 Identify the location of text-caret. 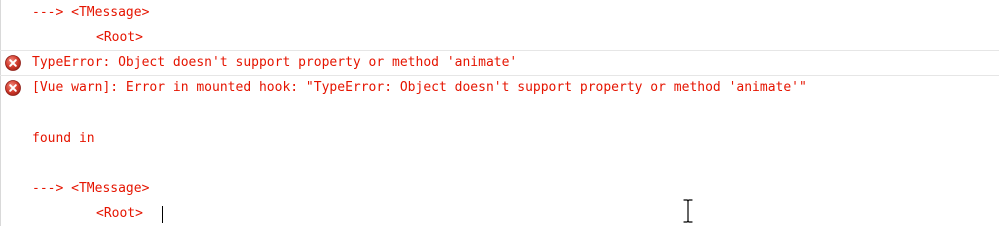
(162, 214).